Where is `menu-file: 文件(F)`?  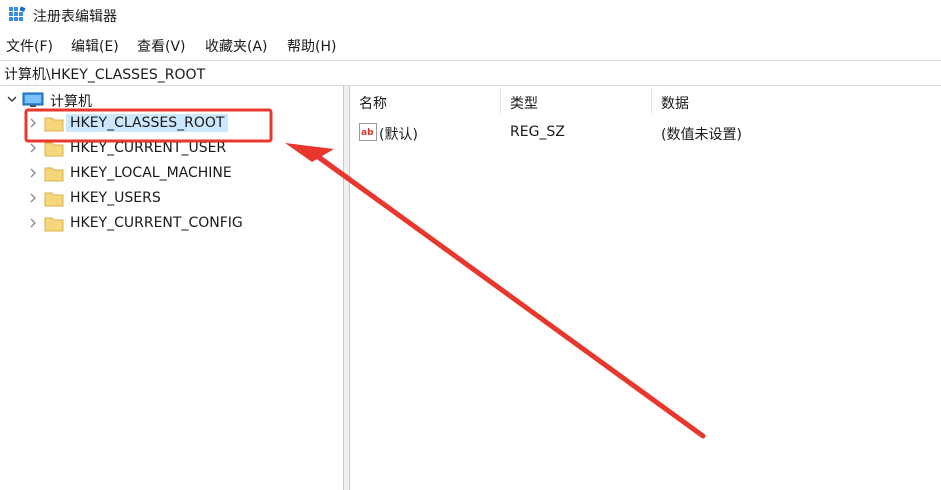
menu-file: 文件(F) is located at coordinates (29, 46).